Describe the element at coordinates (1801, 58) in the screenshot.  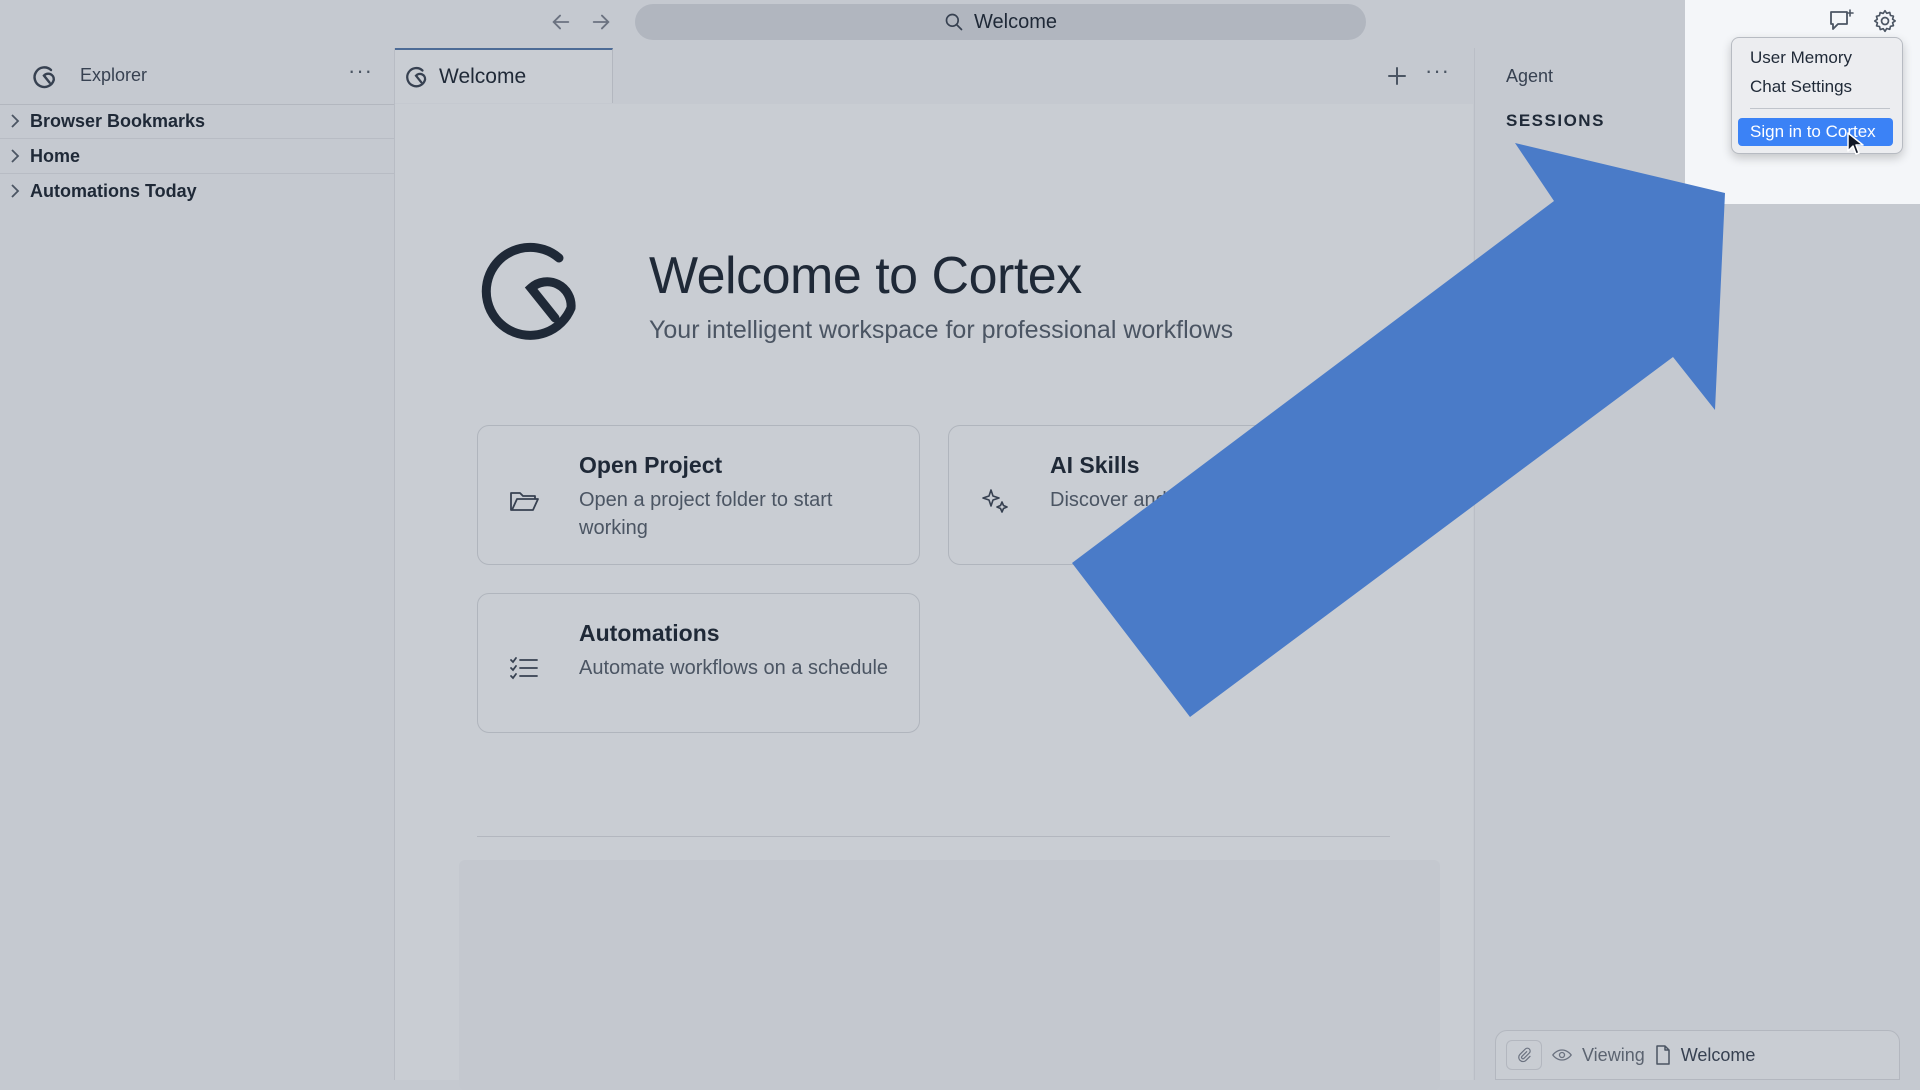
I see `menu-item-user-memory: User Memory` at that location.